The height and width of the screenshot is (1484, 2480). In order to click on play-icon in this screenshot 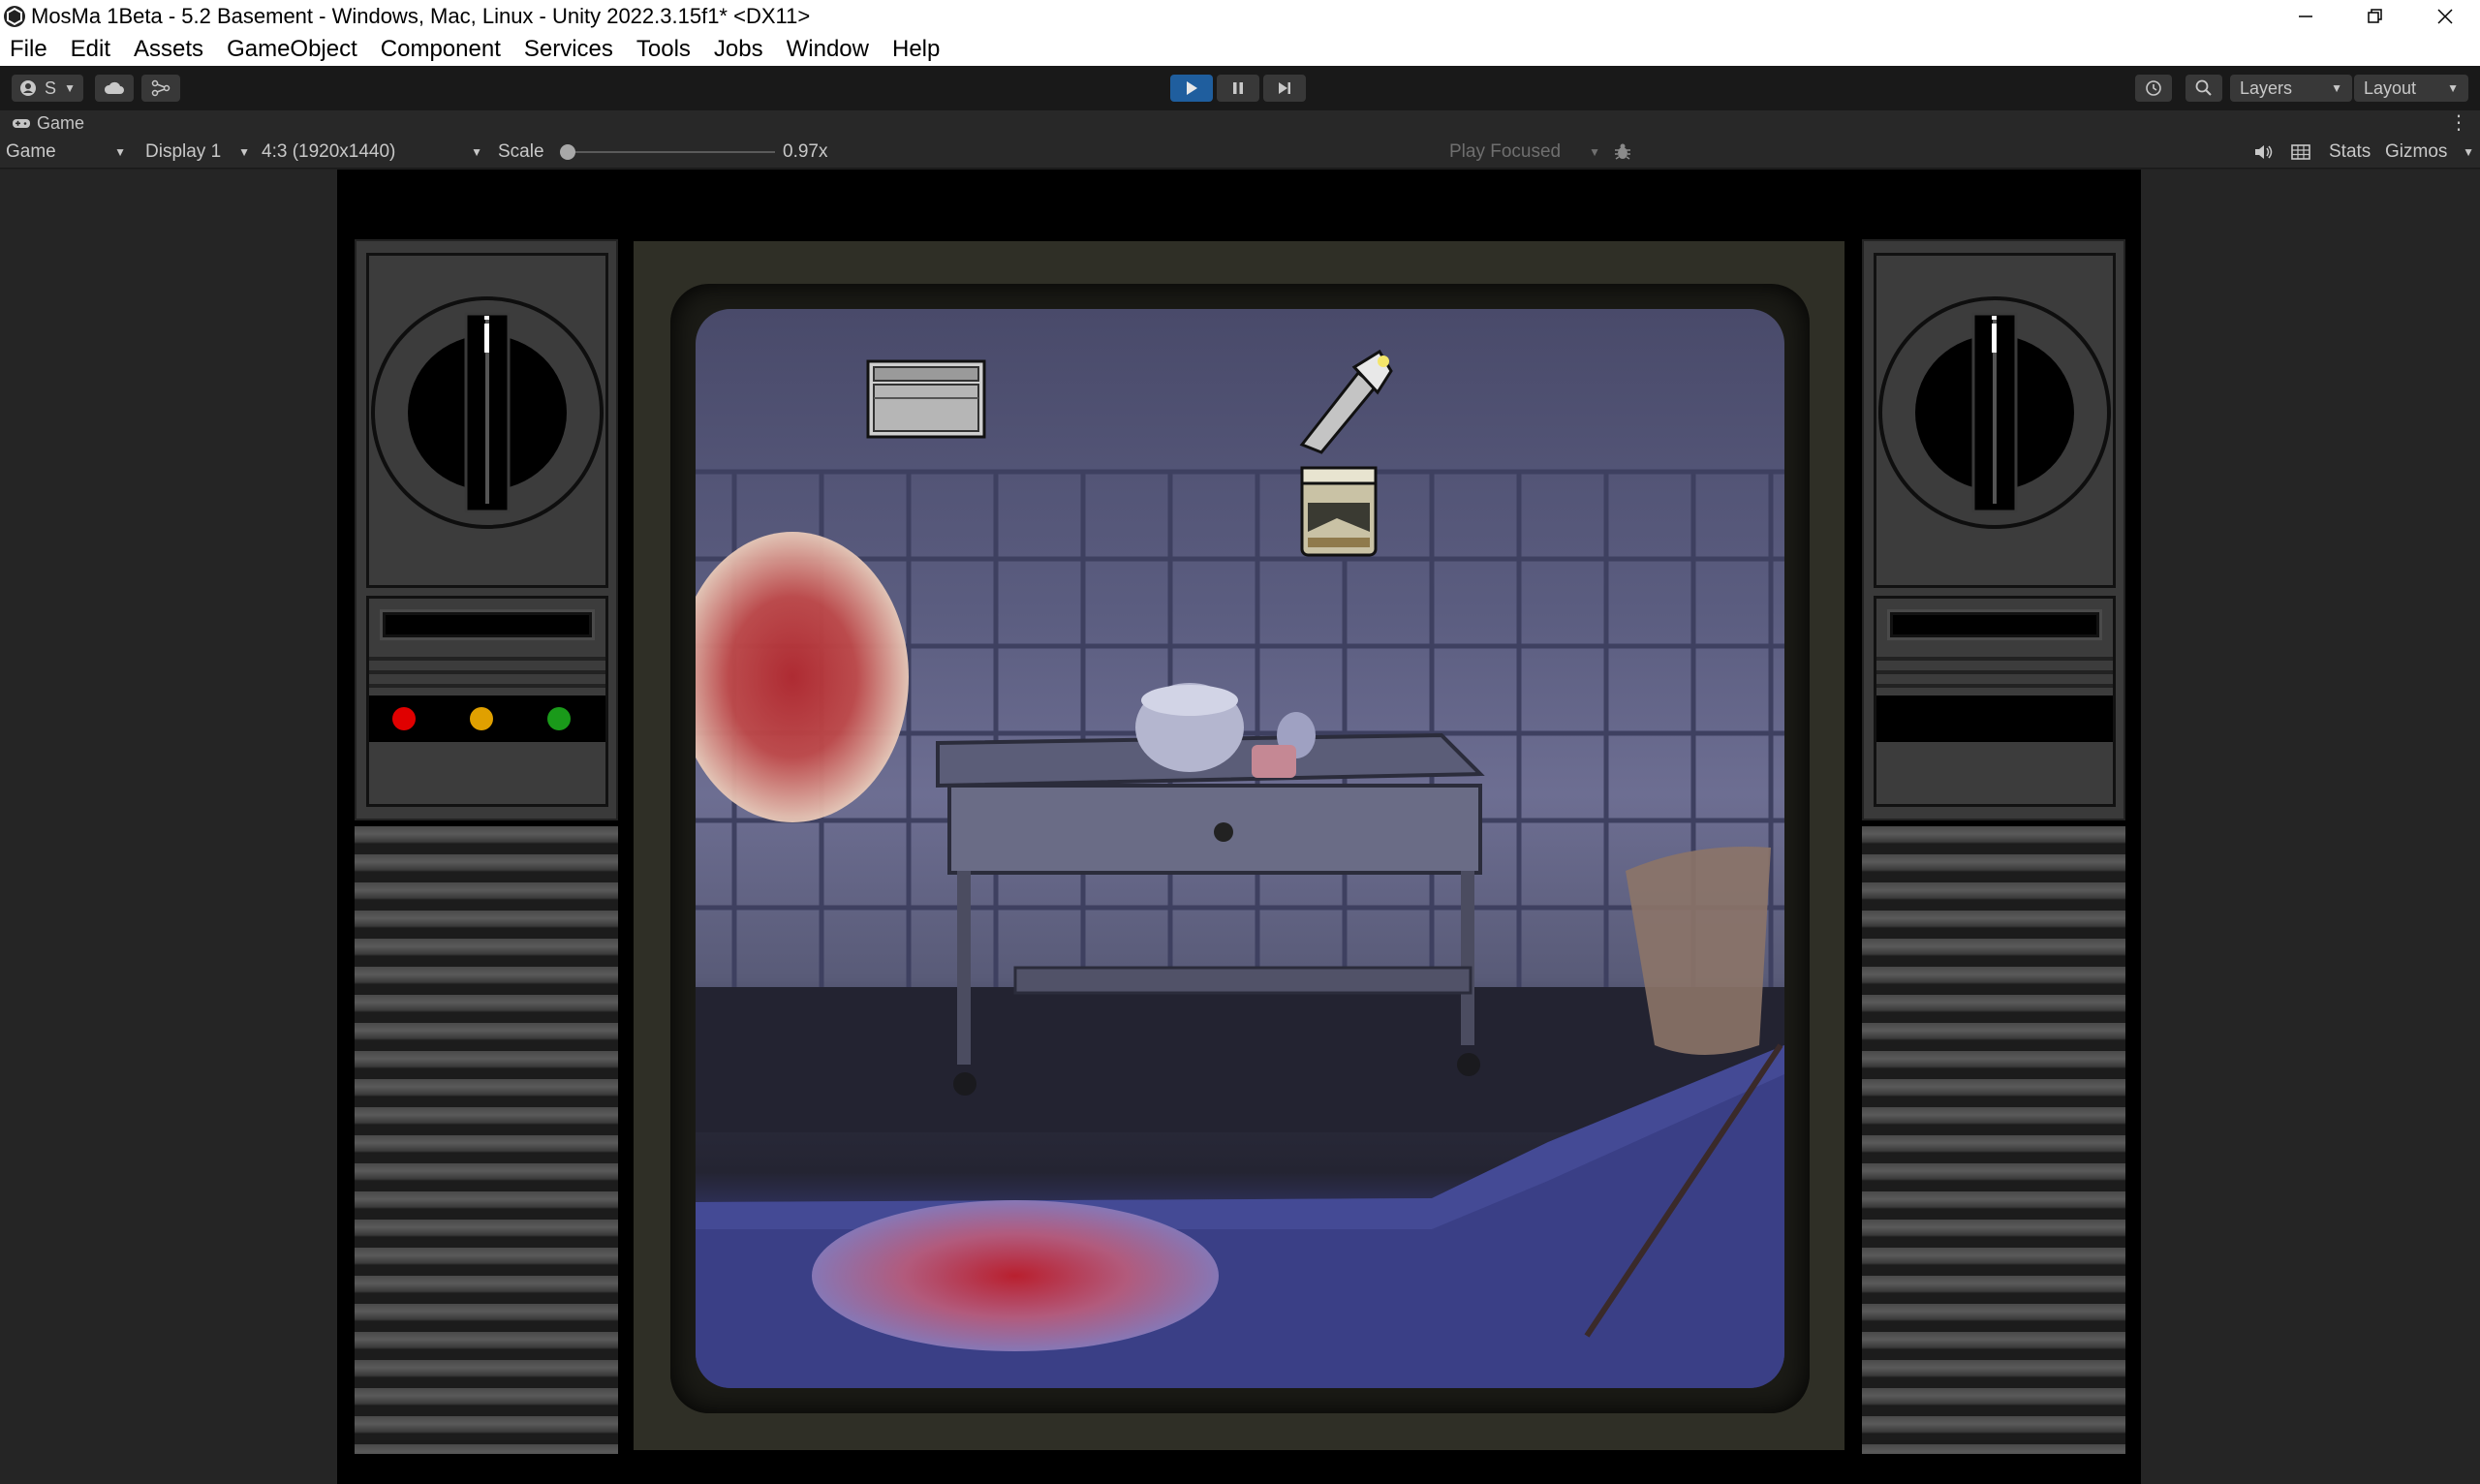, I will do `click(1192, 88)`.